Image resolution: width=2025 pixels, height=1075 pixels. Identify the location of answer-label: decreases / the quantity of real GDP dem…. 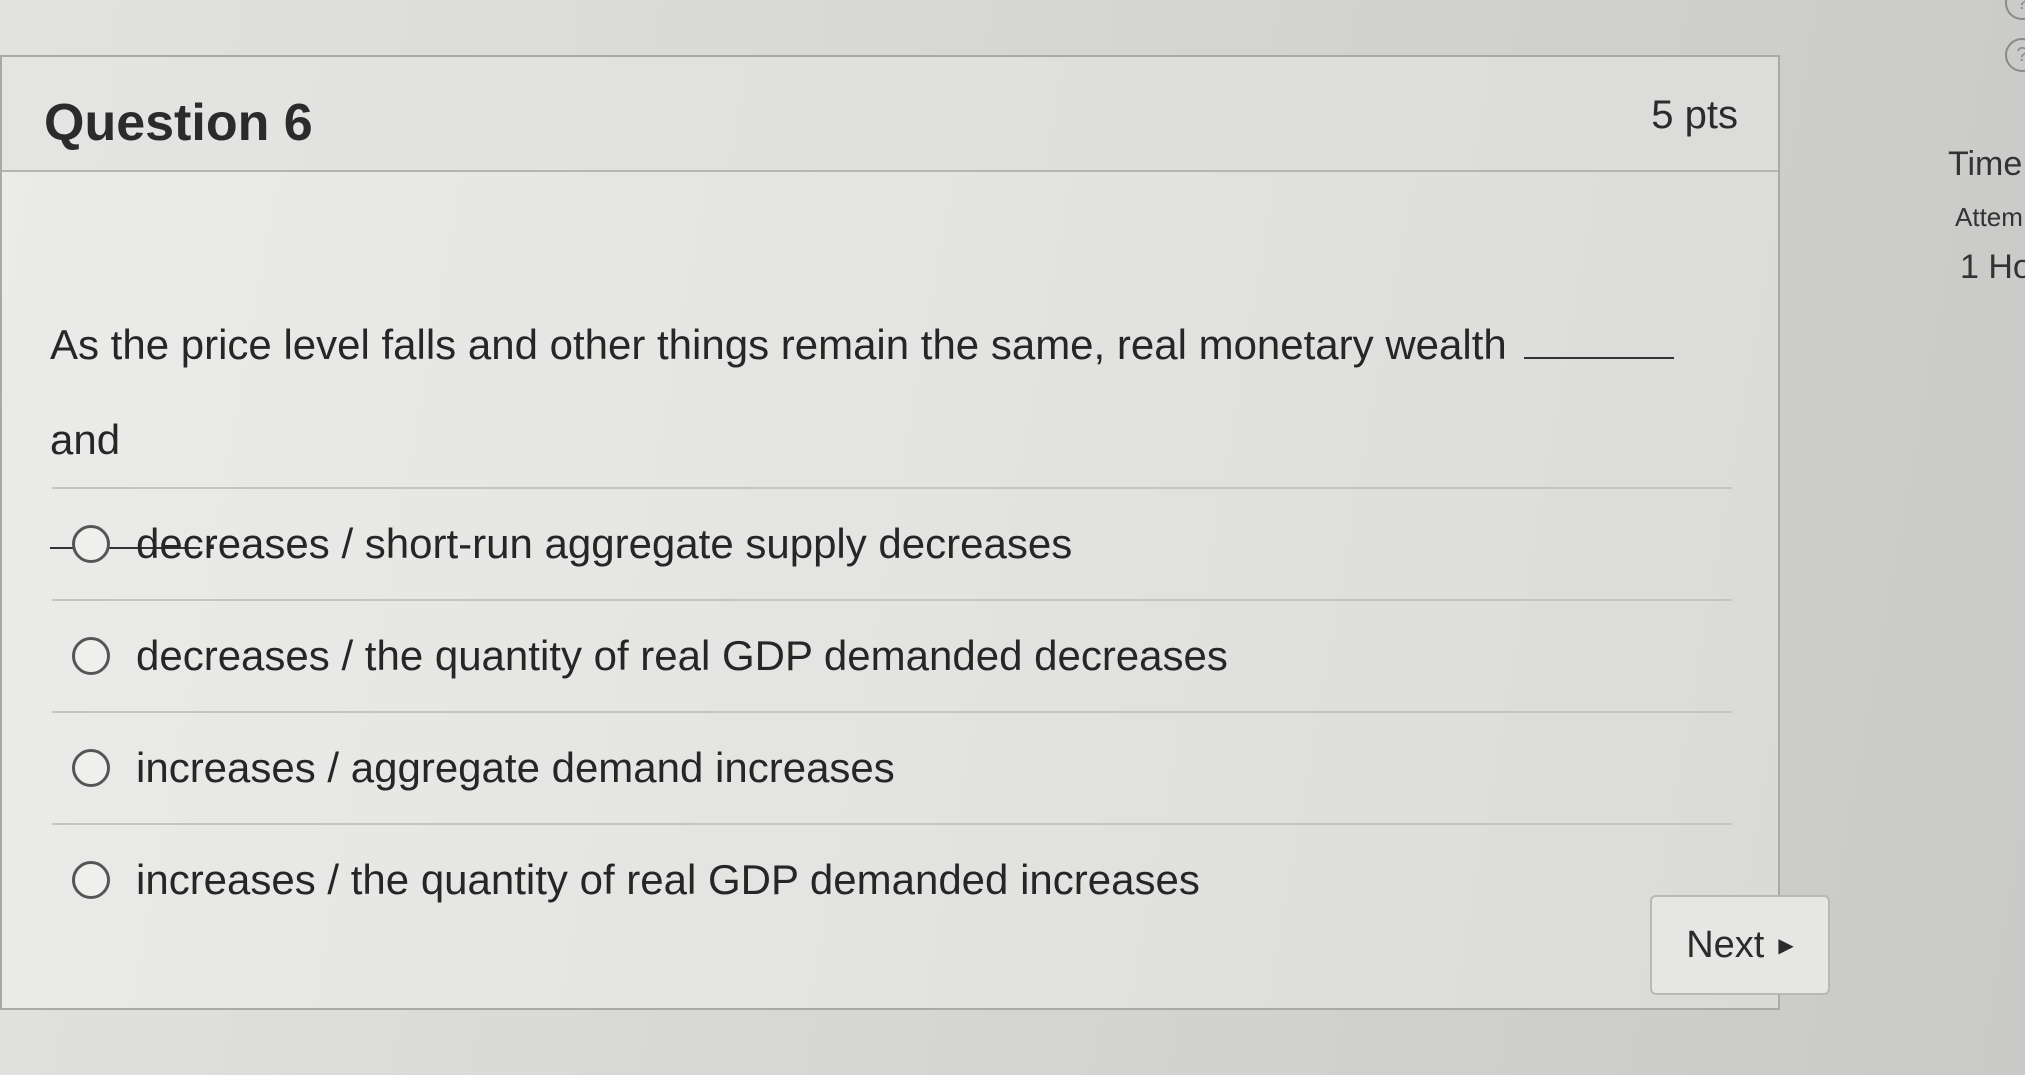
(682, 655).